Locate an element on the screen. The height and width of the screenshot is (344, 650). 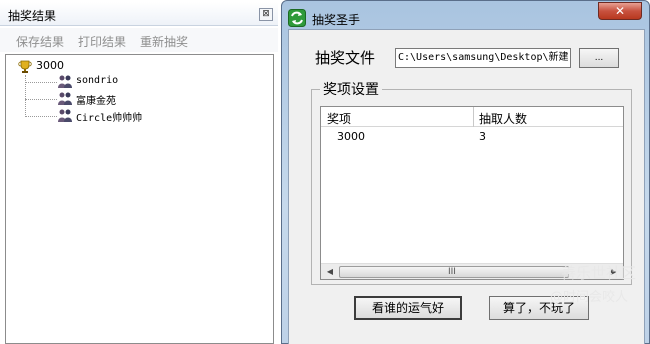
scrollbar-thumb: III is located at coordinates (454, 272).